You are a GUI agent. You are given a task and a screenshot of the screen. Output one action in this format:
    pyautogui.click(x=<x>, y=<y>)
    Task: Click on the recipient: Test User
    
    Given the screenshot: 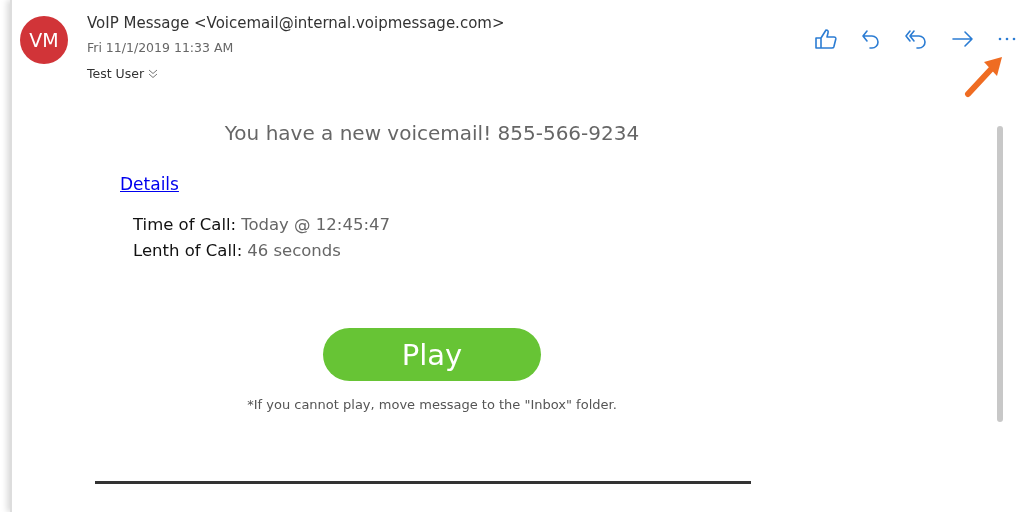 What is the action you would take?
    pyautogui.click(x=116, y=74)
    